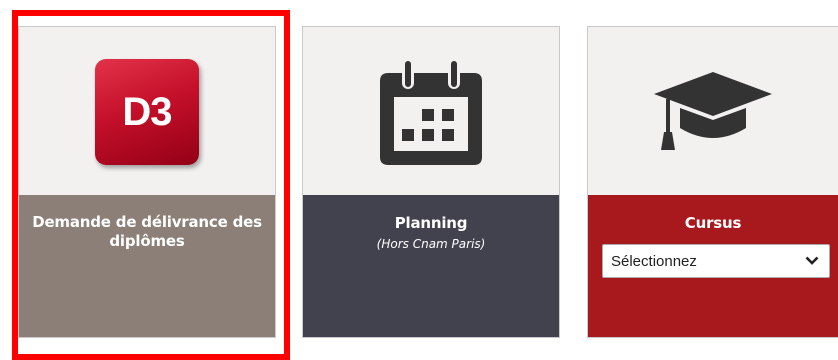  I want to click on card-diplomes-top: D3, so click(147, 111).